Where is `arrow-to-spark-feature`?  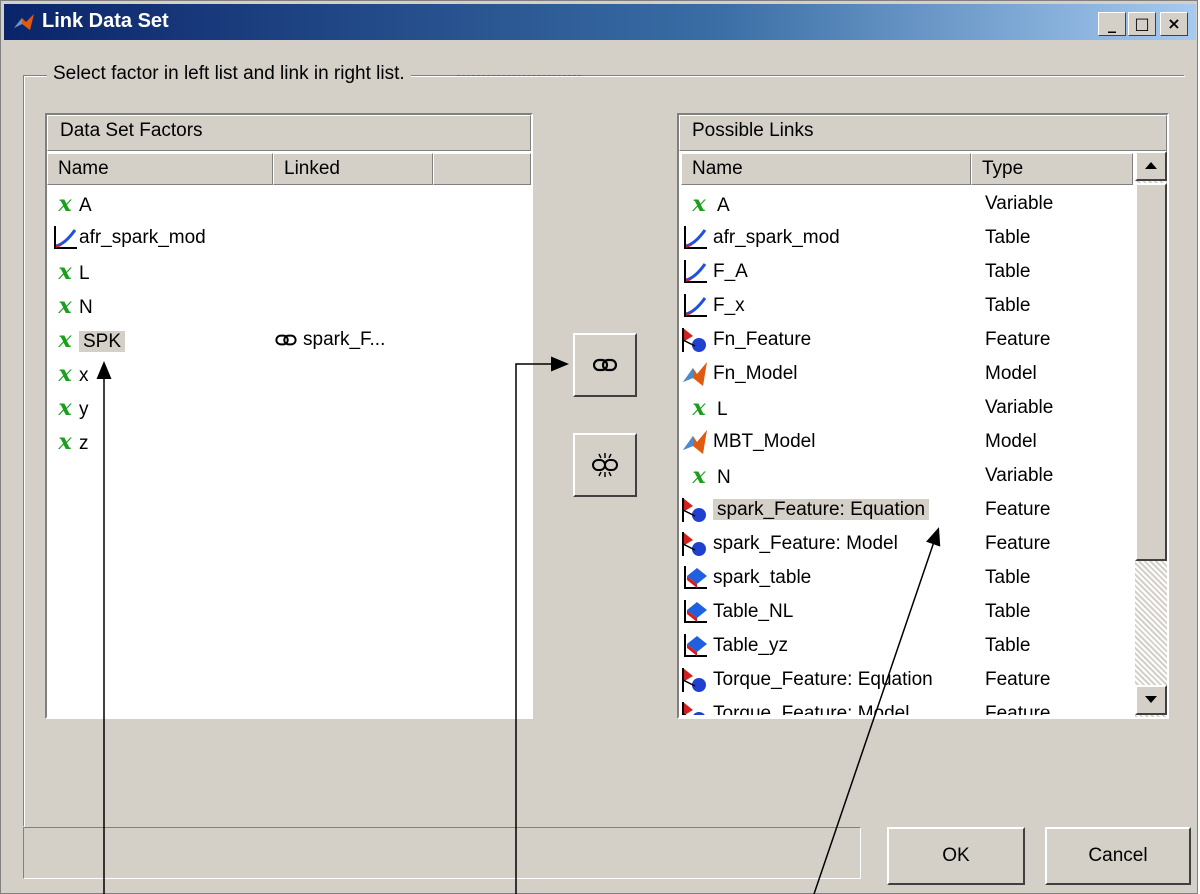
arrow-to-spark-feature is located at coordinates (877, 710).